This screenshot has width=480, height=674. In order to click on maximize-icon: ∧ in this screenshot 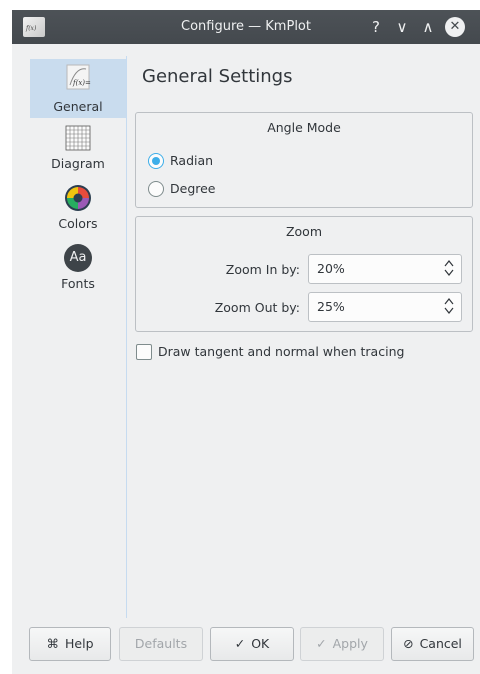, I will do `click(428, 27)`.